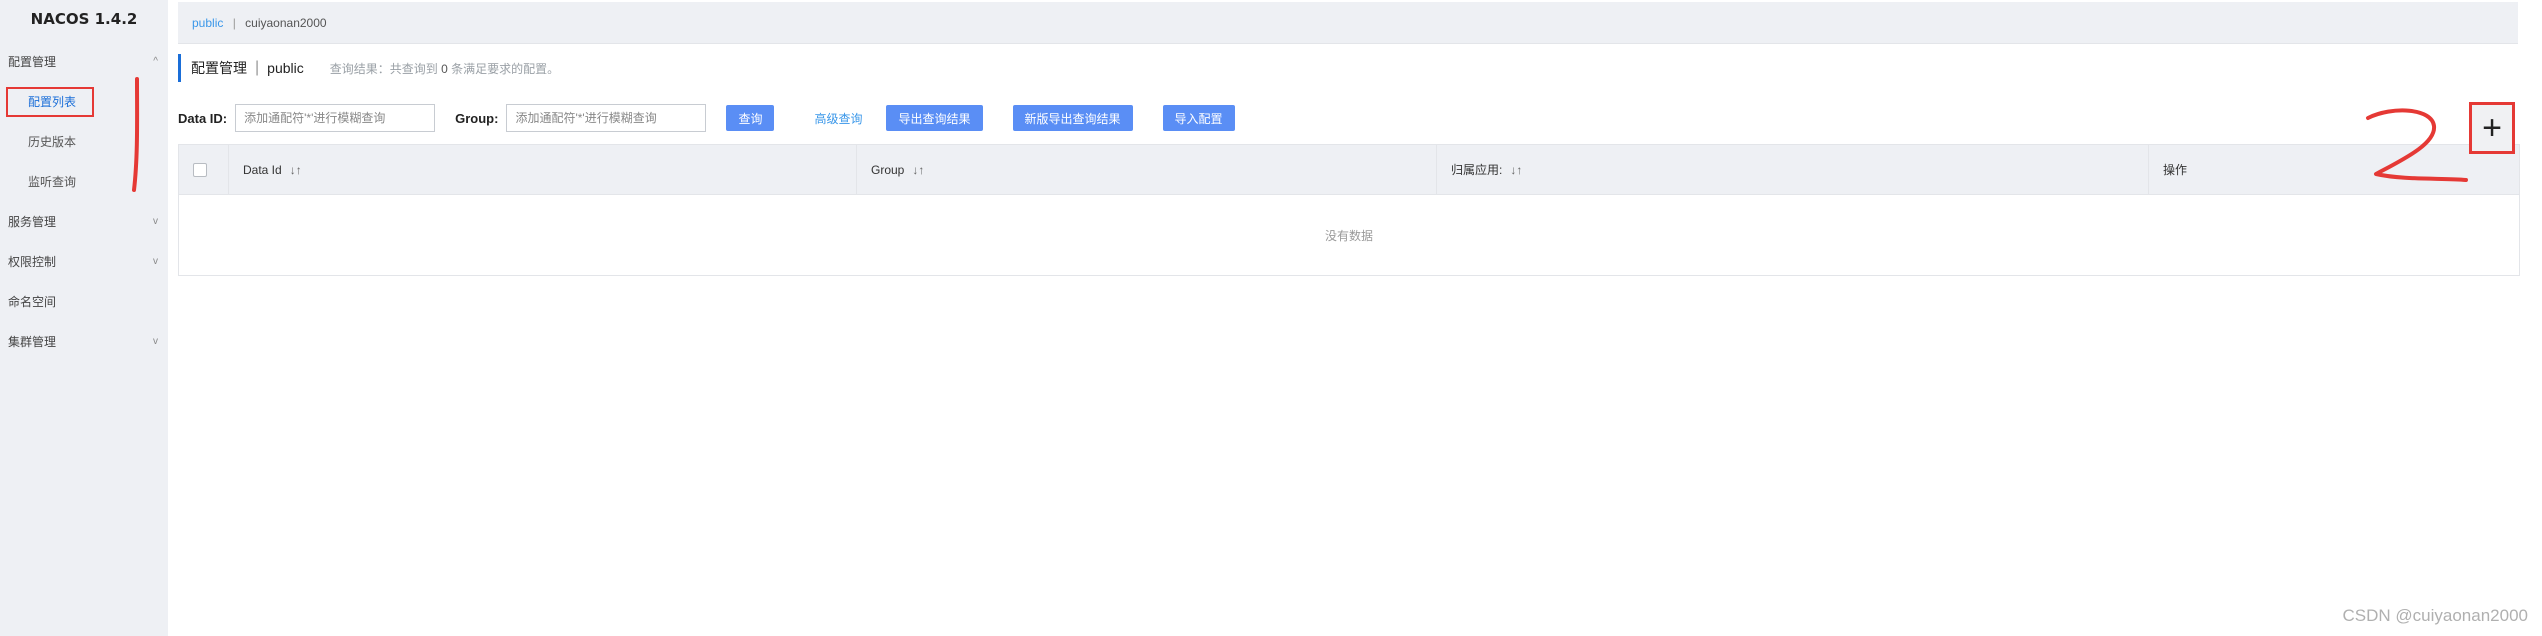  What do you see at coordinates (207, 23) in the screenshot?
I see `namespace-tab-public: public` at bounding box center [207, 23].